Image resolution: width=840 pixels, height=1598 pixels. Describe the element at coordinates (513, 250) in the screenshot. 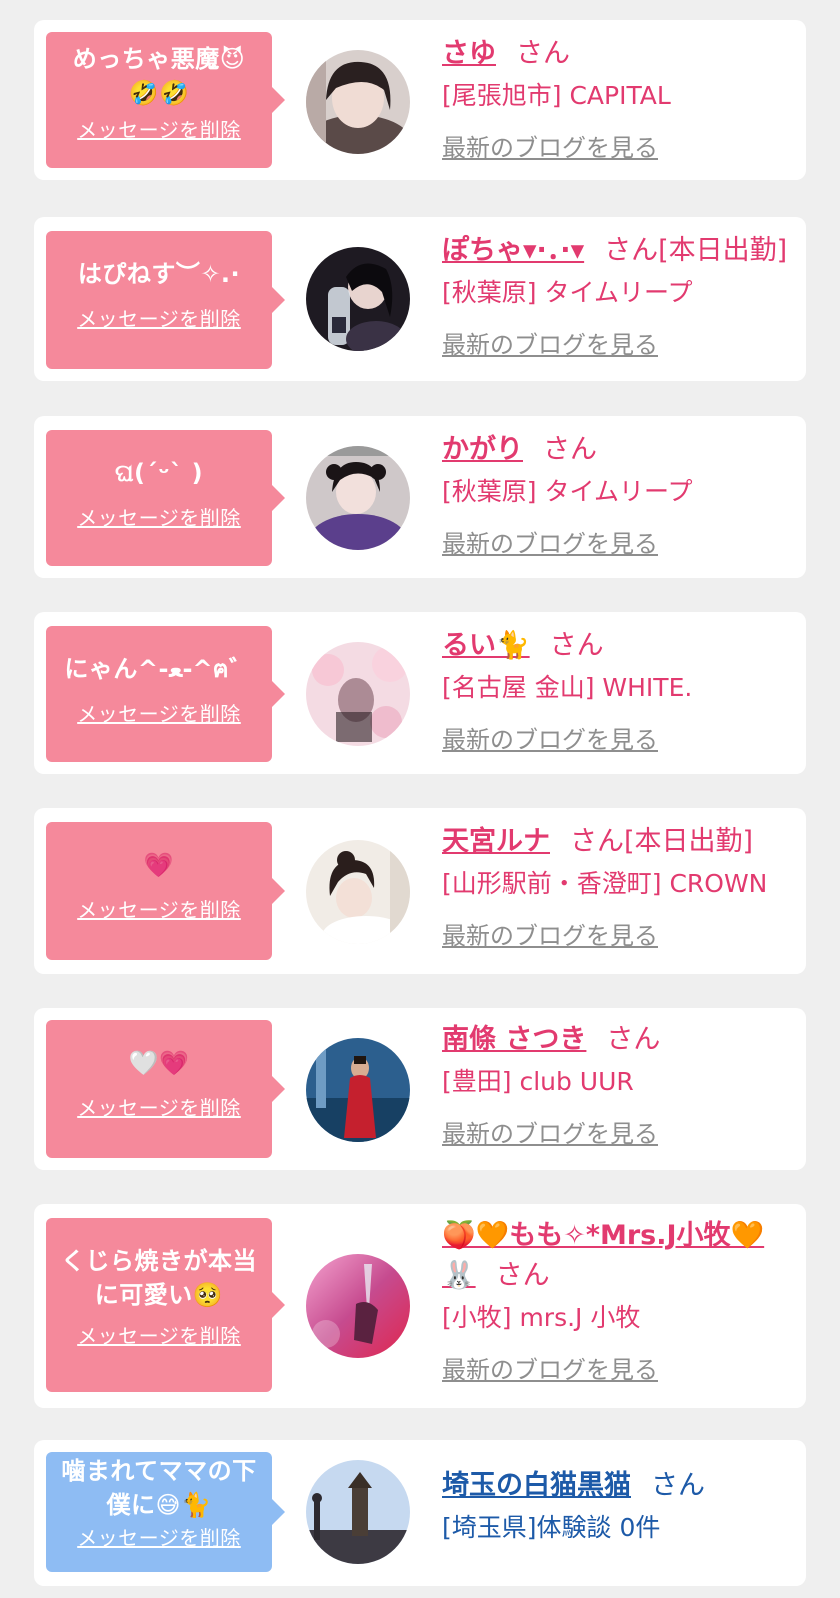

I see `profile-name-link: ぽちゃ▾·．·▾` at that location.